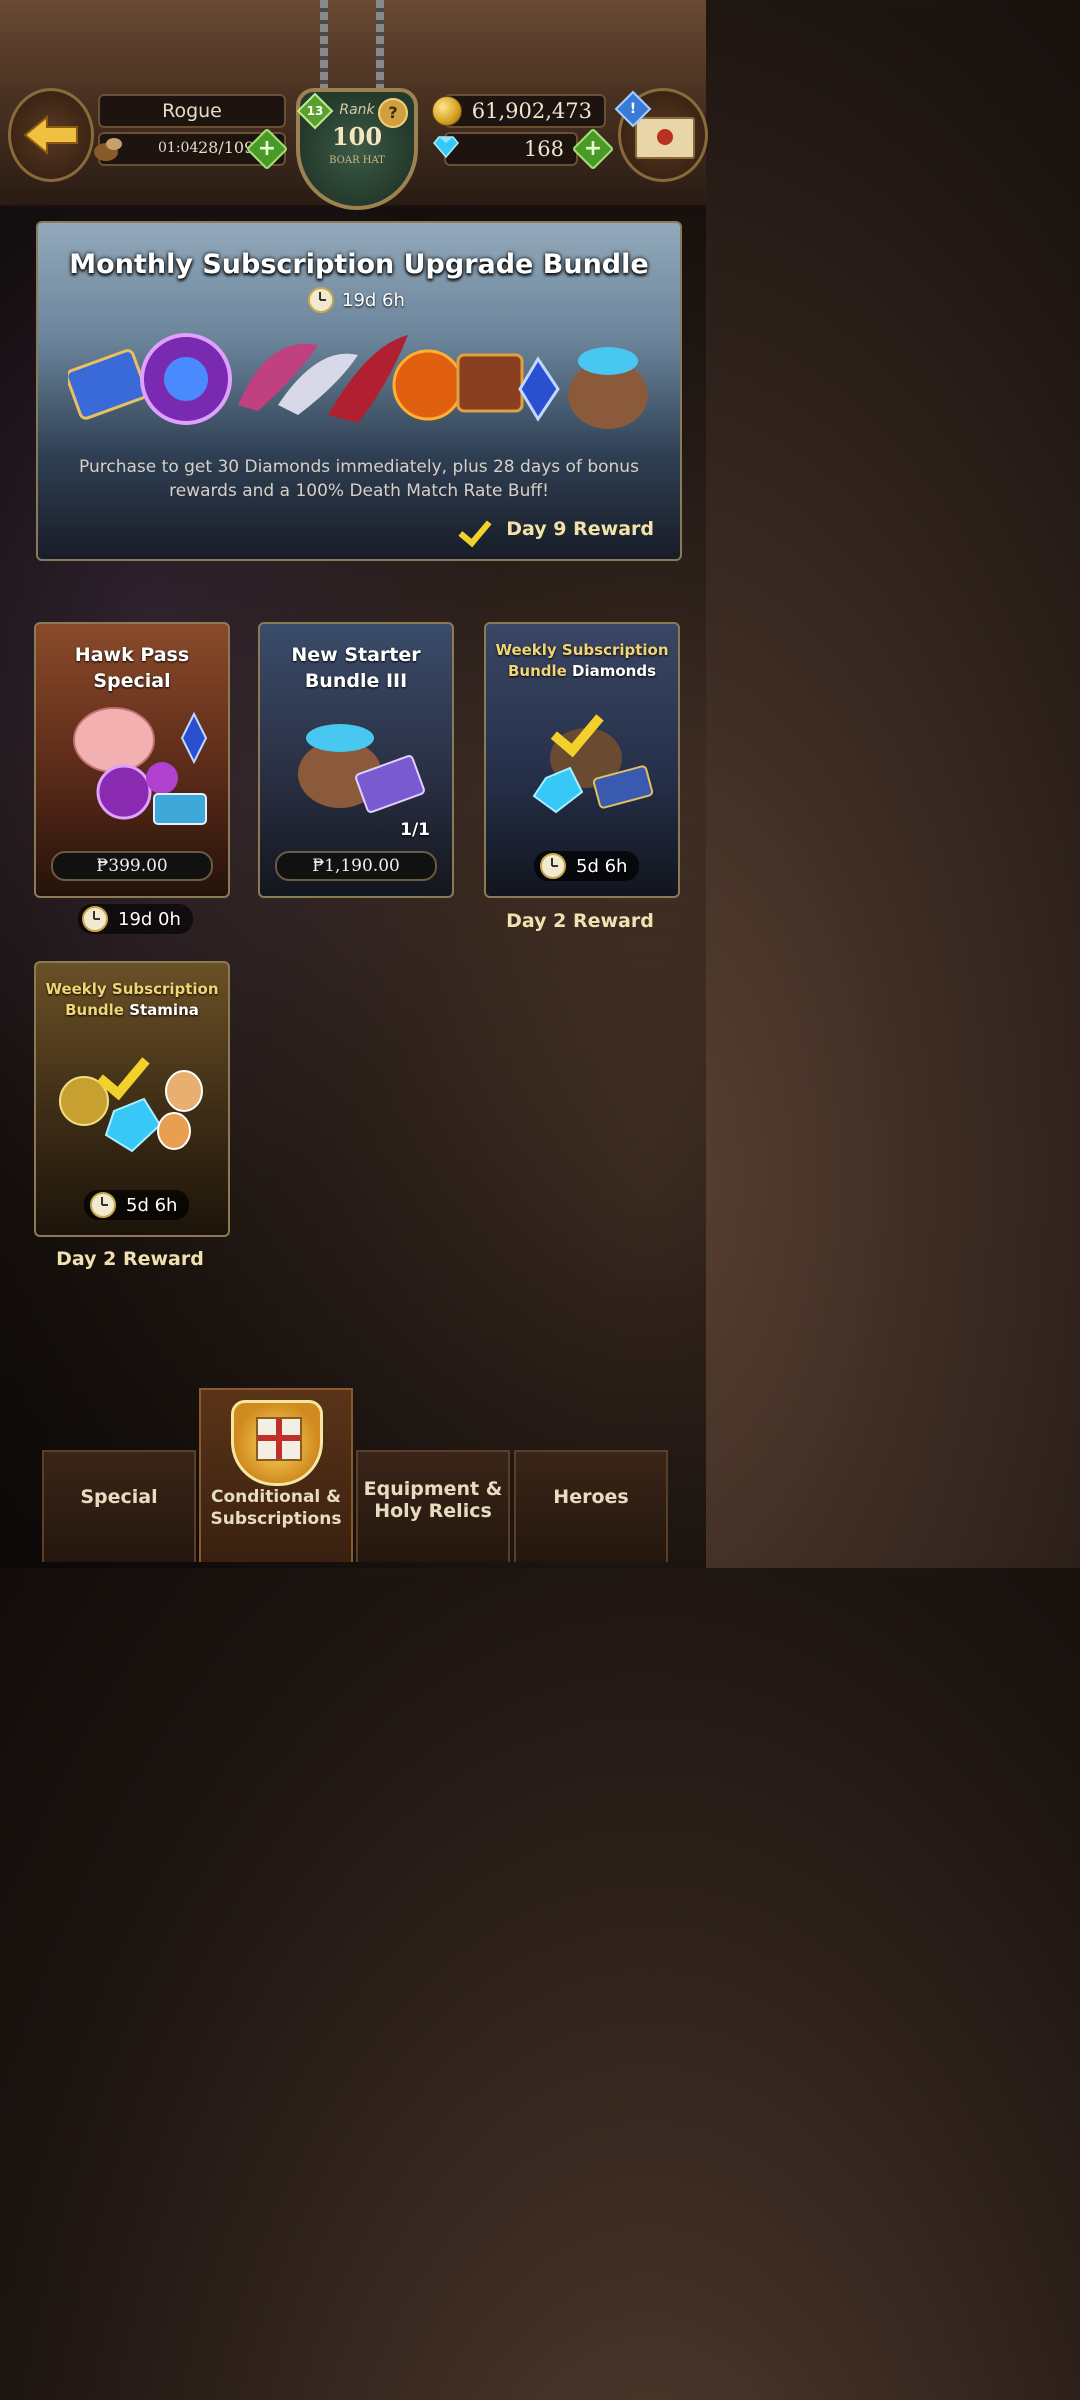 This screenshot has width=1080, height=2400. I want to click on tab-conditional-subscriptions: Conditional & Subscriptions, so click(276, 1475).